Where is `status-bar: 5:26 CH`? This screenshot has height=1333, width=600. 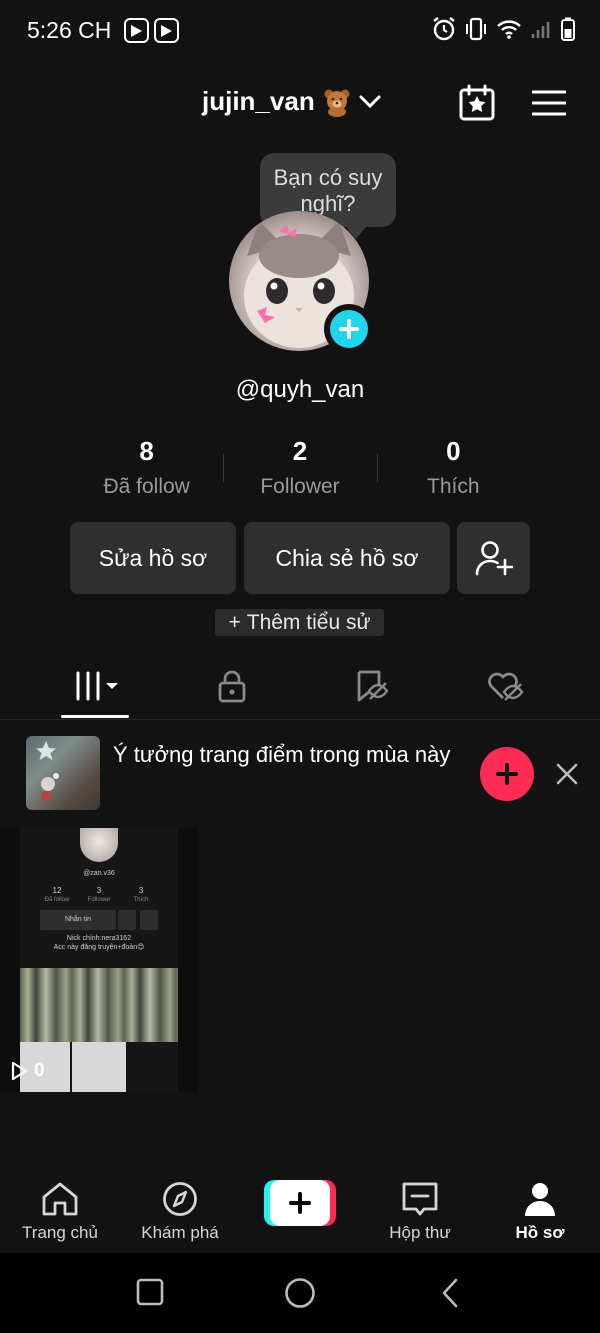
status-bar: 5:26 CH is located at coordinates (300, 31).